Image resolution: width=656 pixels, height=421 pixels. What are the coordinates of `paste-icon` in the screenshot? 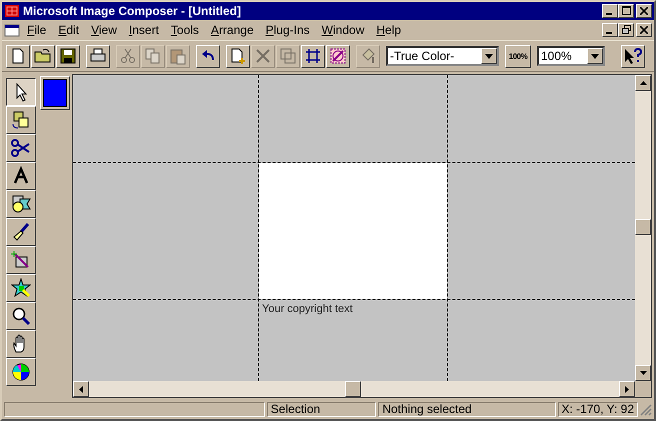 It's located at (178, 56).